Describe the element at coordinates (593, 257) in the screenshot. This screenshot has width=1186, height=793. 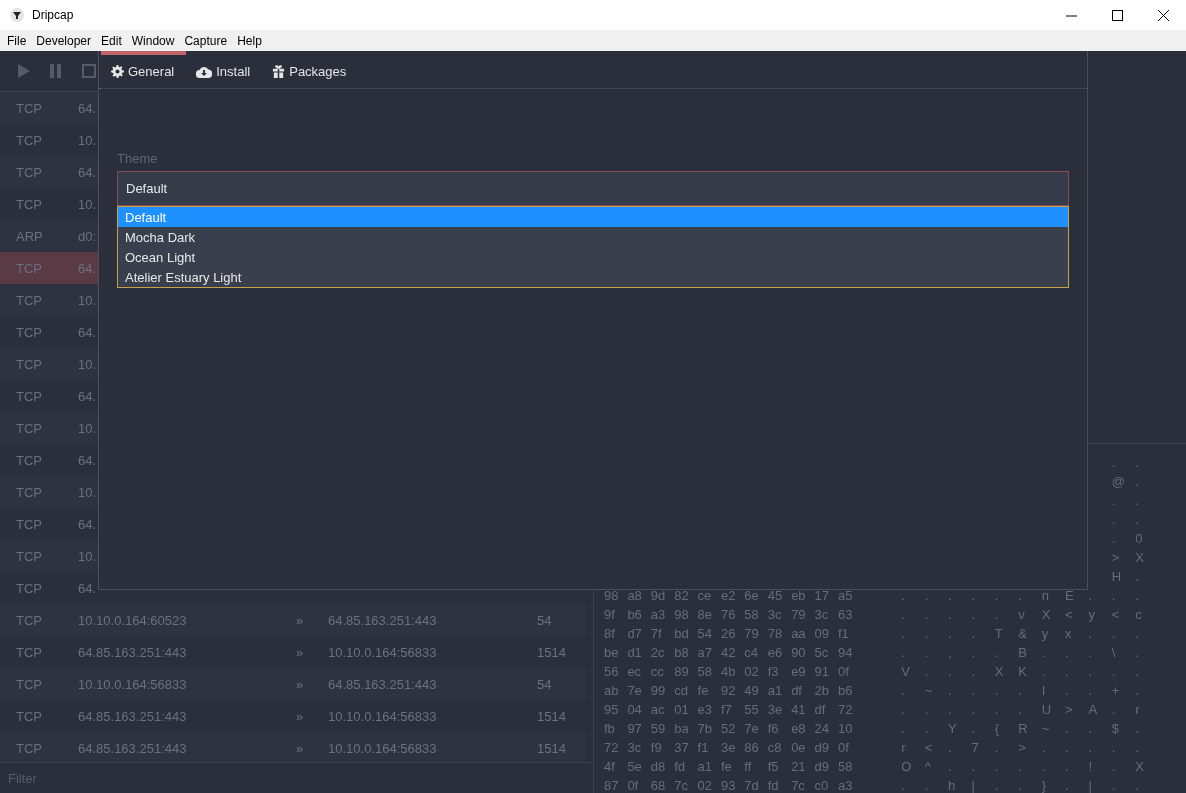
I see `theme-option: Ocean Light` at that location.